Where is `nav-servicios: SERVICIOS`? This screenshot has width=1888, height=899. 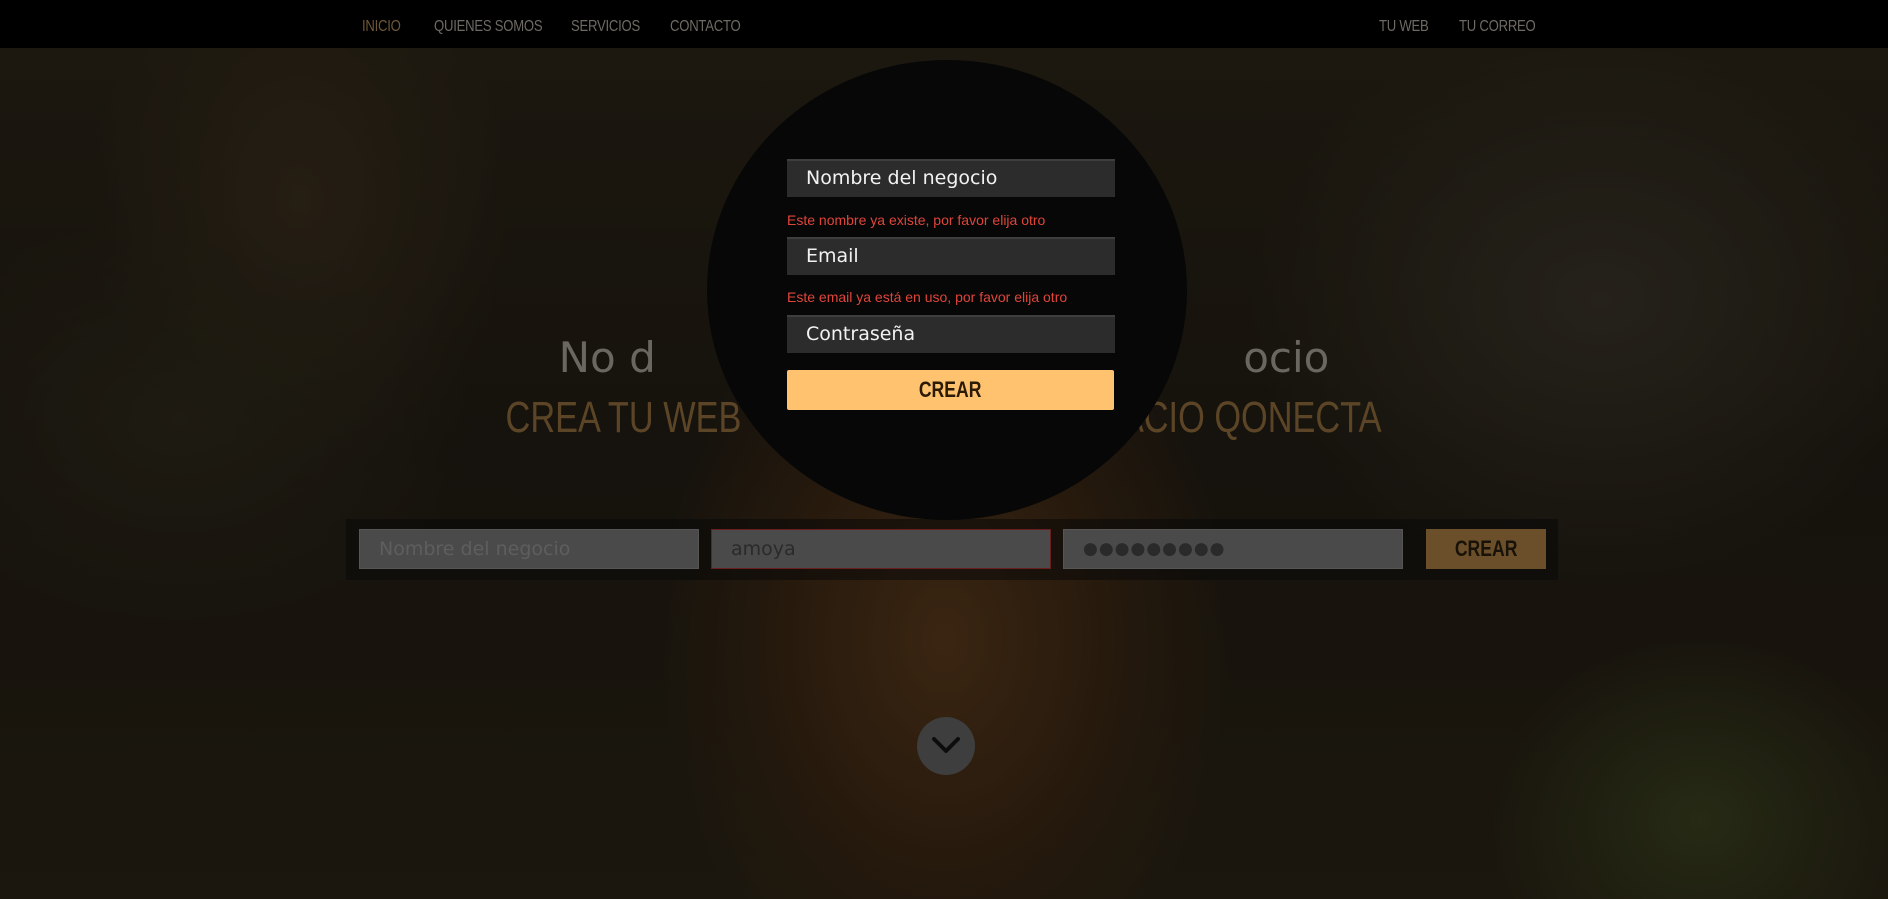 nav-servicios: SERVICIOS is located at coordinates (605, 27).